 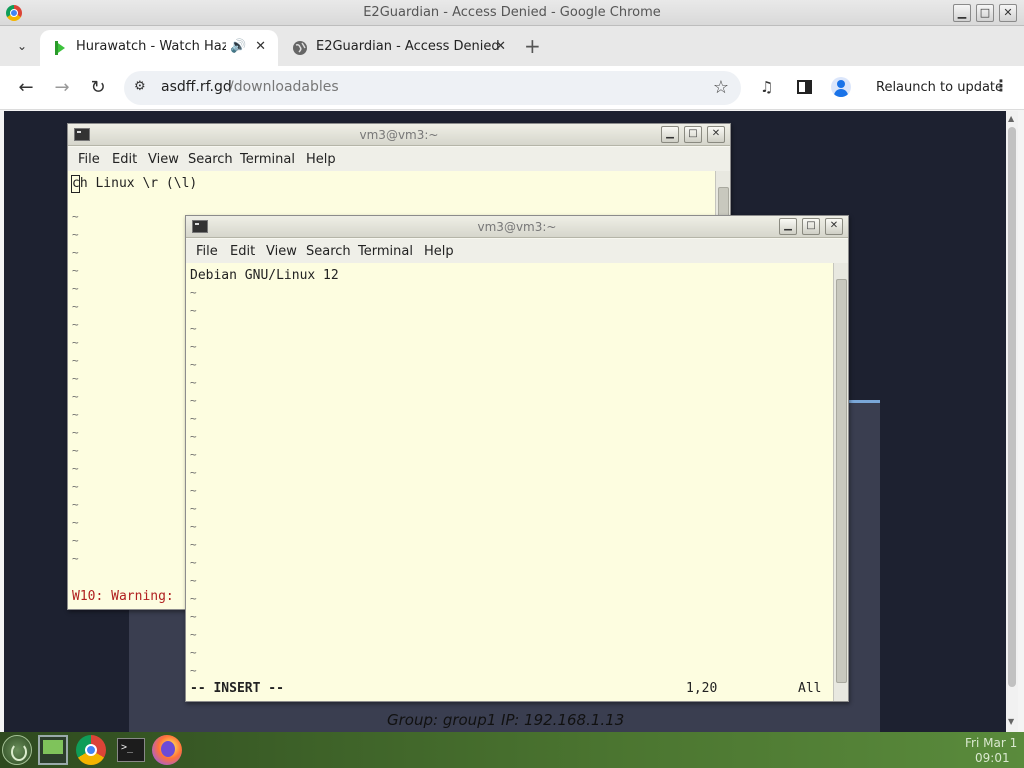 I want to click on tab-e2guardian: E2Guardian - Access Denied ✕, so click(x=399, y=48).